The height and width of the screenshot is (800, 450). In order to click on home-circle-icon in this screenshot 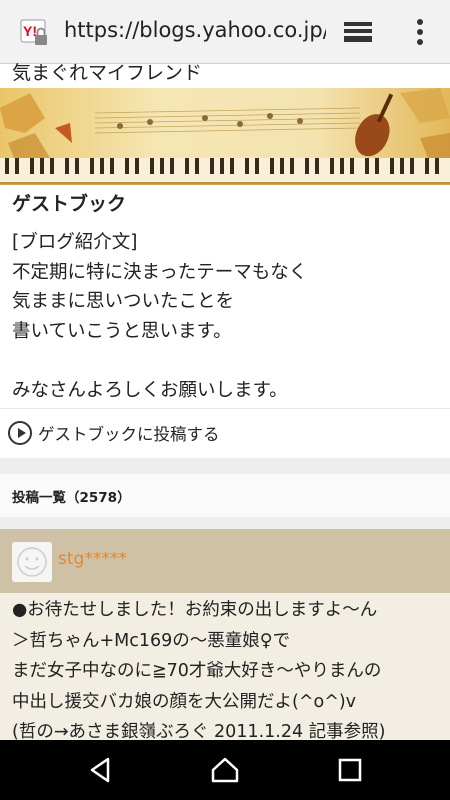, I will do `click(225, 770)`.